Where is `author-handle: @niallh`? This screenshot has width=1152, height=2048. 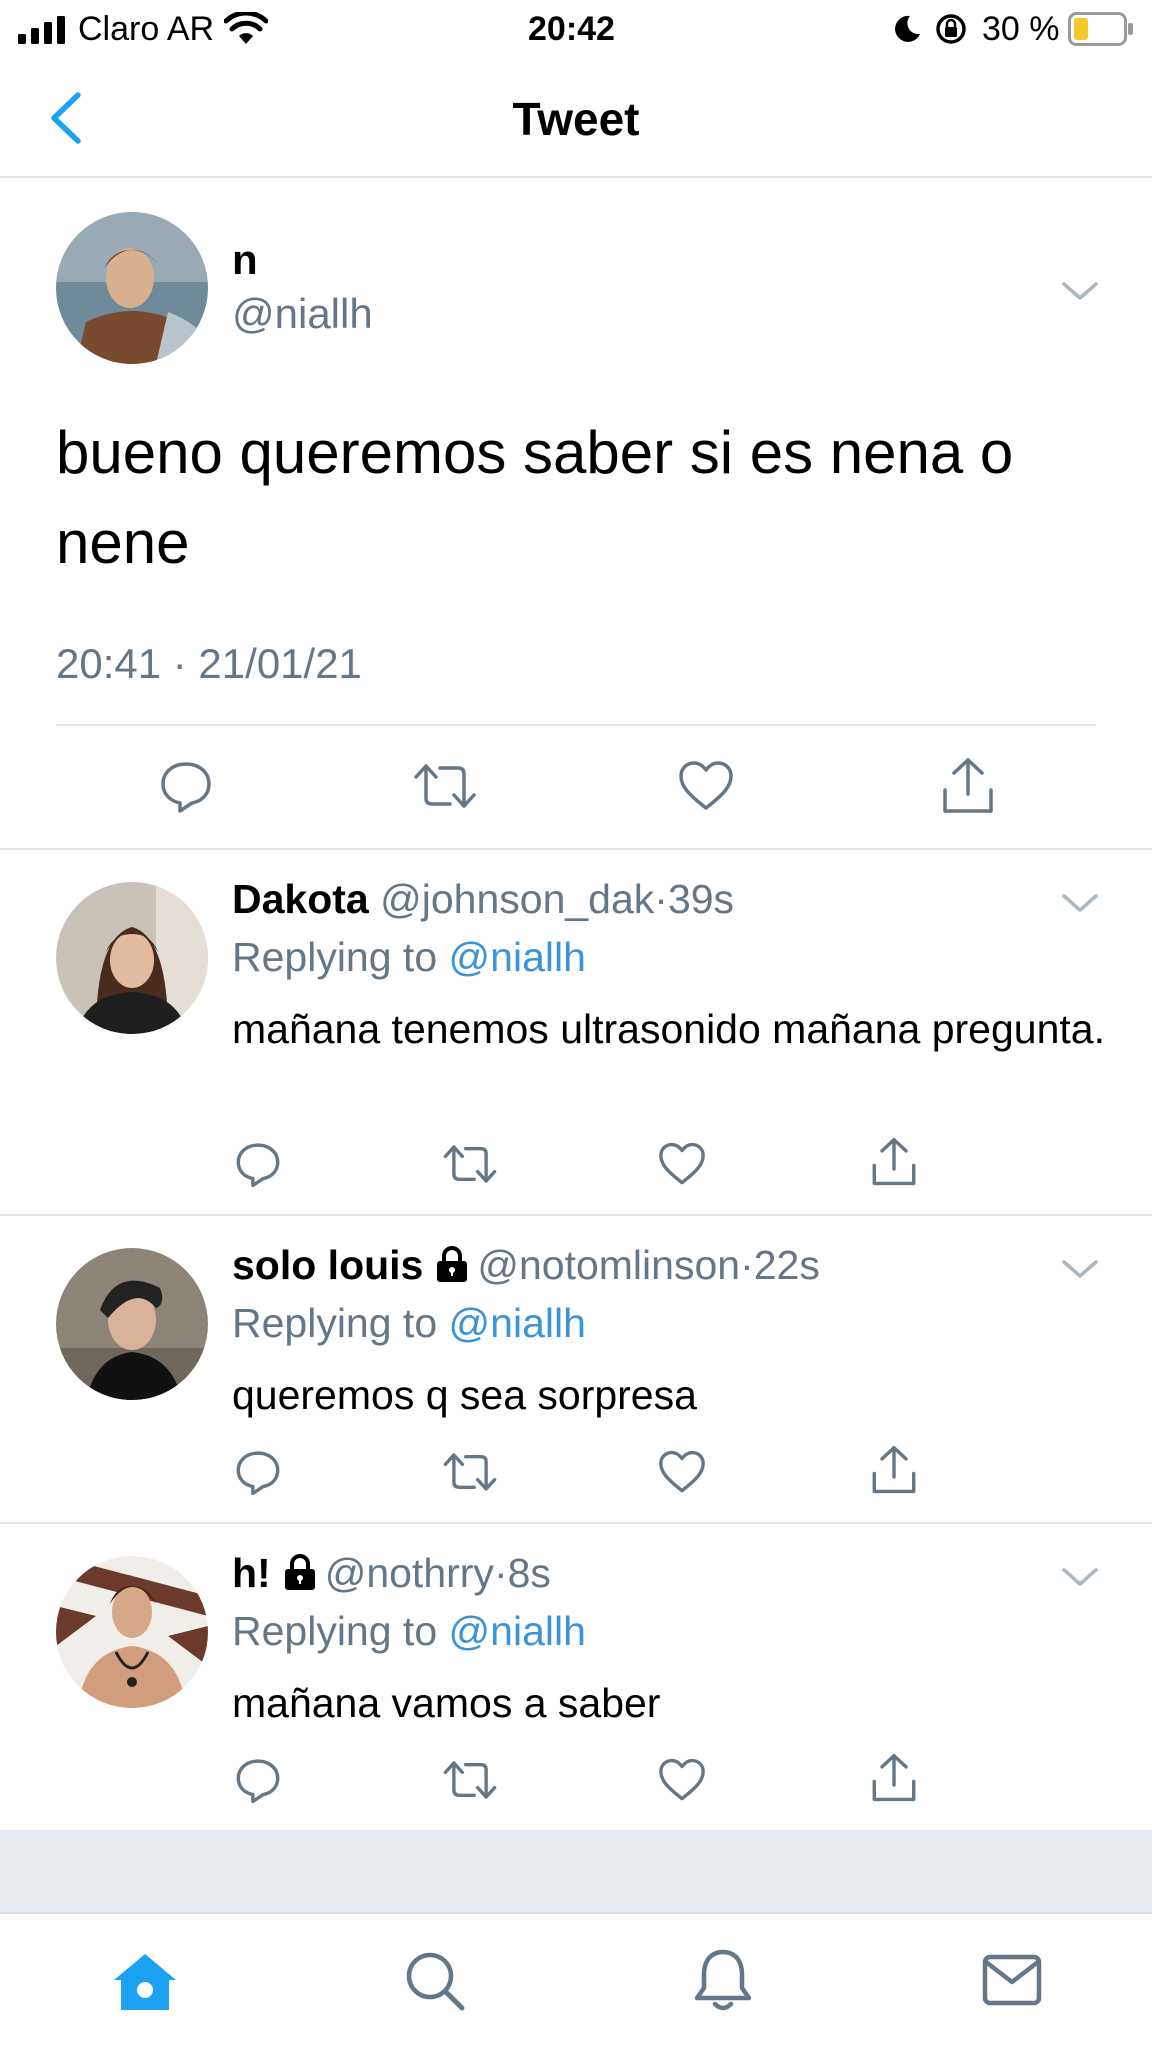
author-handle: @niallh is located at coordinates (302, 314).